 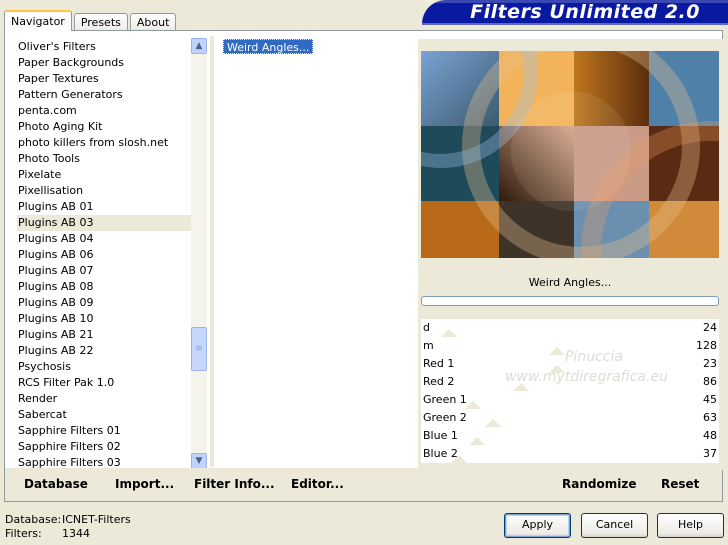 What do you see at coordinates (105, 447) in the screenshot?
I see `category-item: Sapphire Filters 02` at bounding box center [105, 447].